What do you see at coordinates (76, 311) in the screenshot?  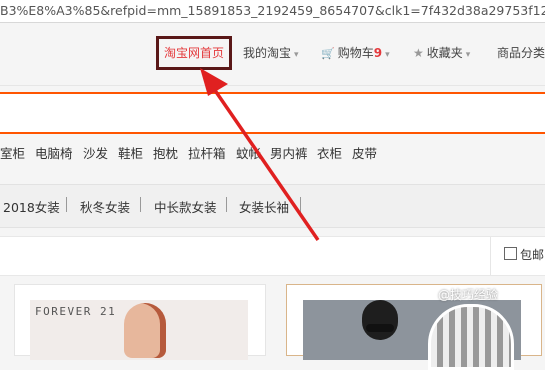 I see `brand-logo: FOREVER 21` at bounding box center [76, 311].